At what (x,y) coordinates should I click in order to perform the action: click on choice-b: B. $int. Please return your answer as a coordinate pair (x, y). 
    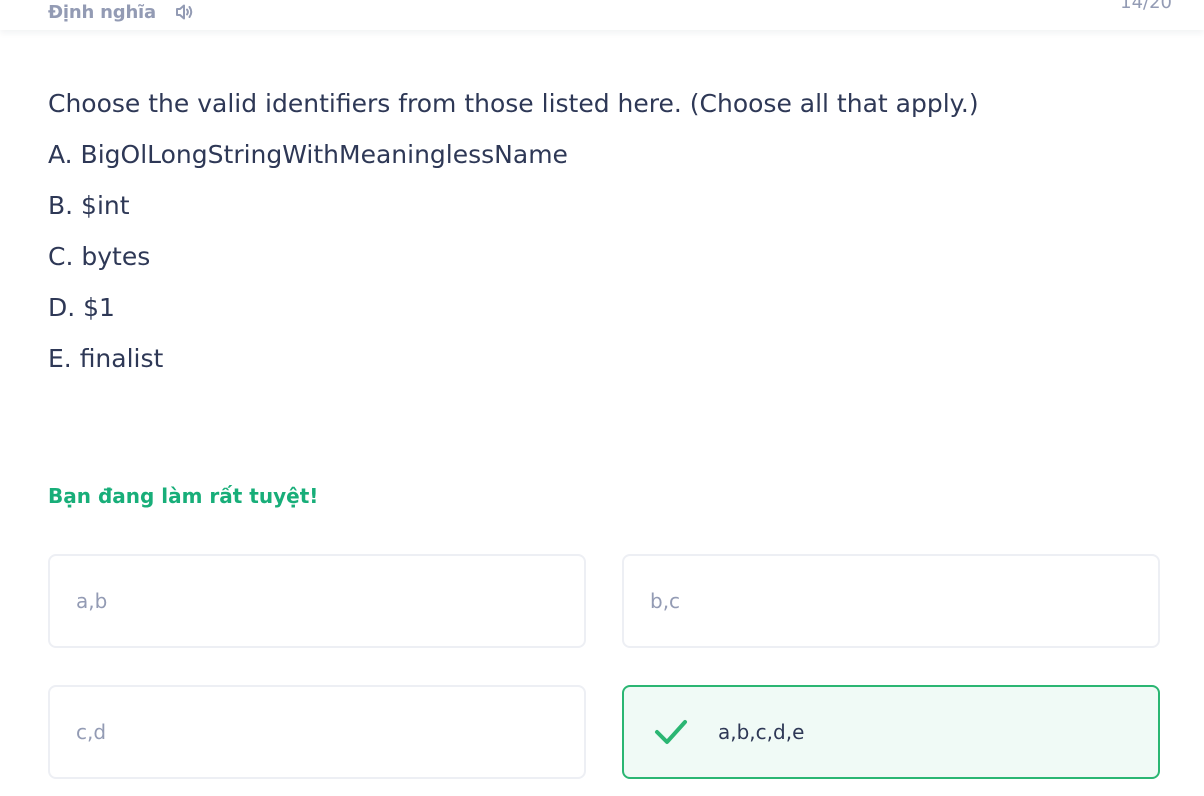
    Looking at the image, I should click on (89, 205).